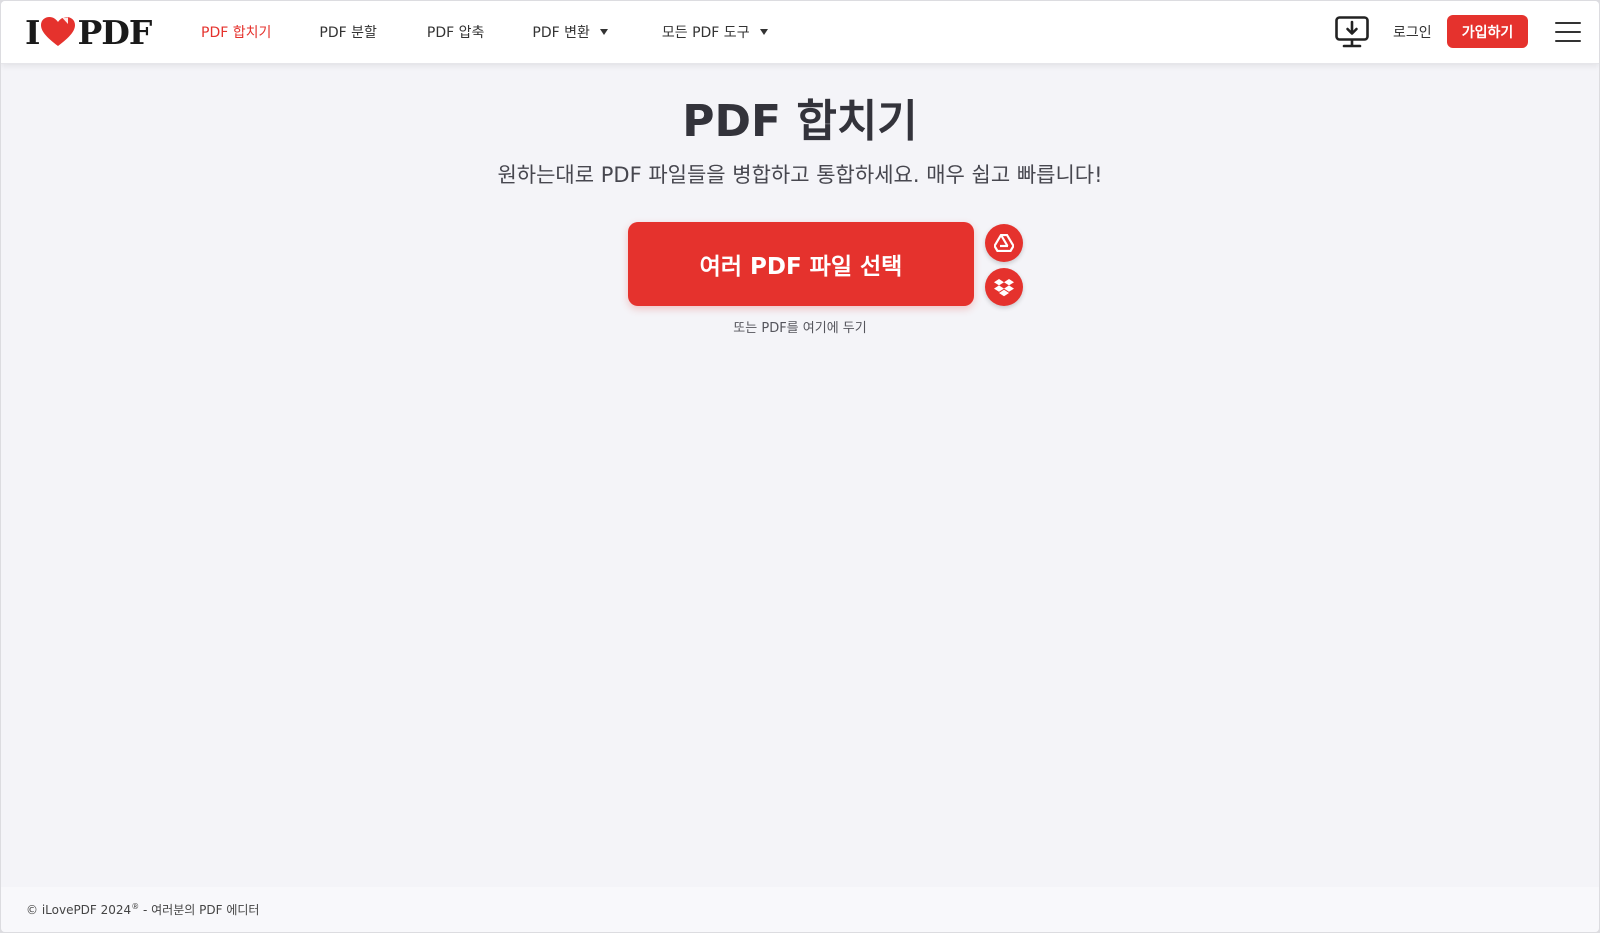  Describe the element at coordinates (1352, 32) in the screenshot. I see `desktop-download-icon` at that location.